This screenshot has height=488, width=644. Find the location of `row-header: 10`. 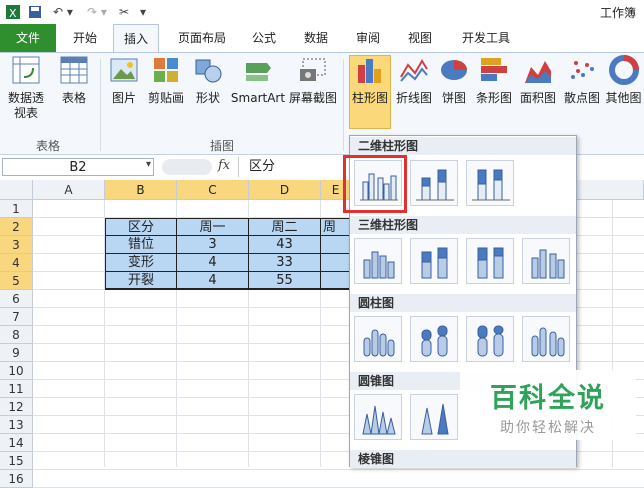

row-header: 10 is located at coordinates (16, 371).